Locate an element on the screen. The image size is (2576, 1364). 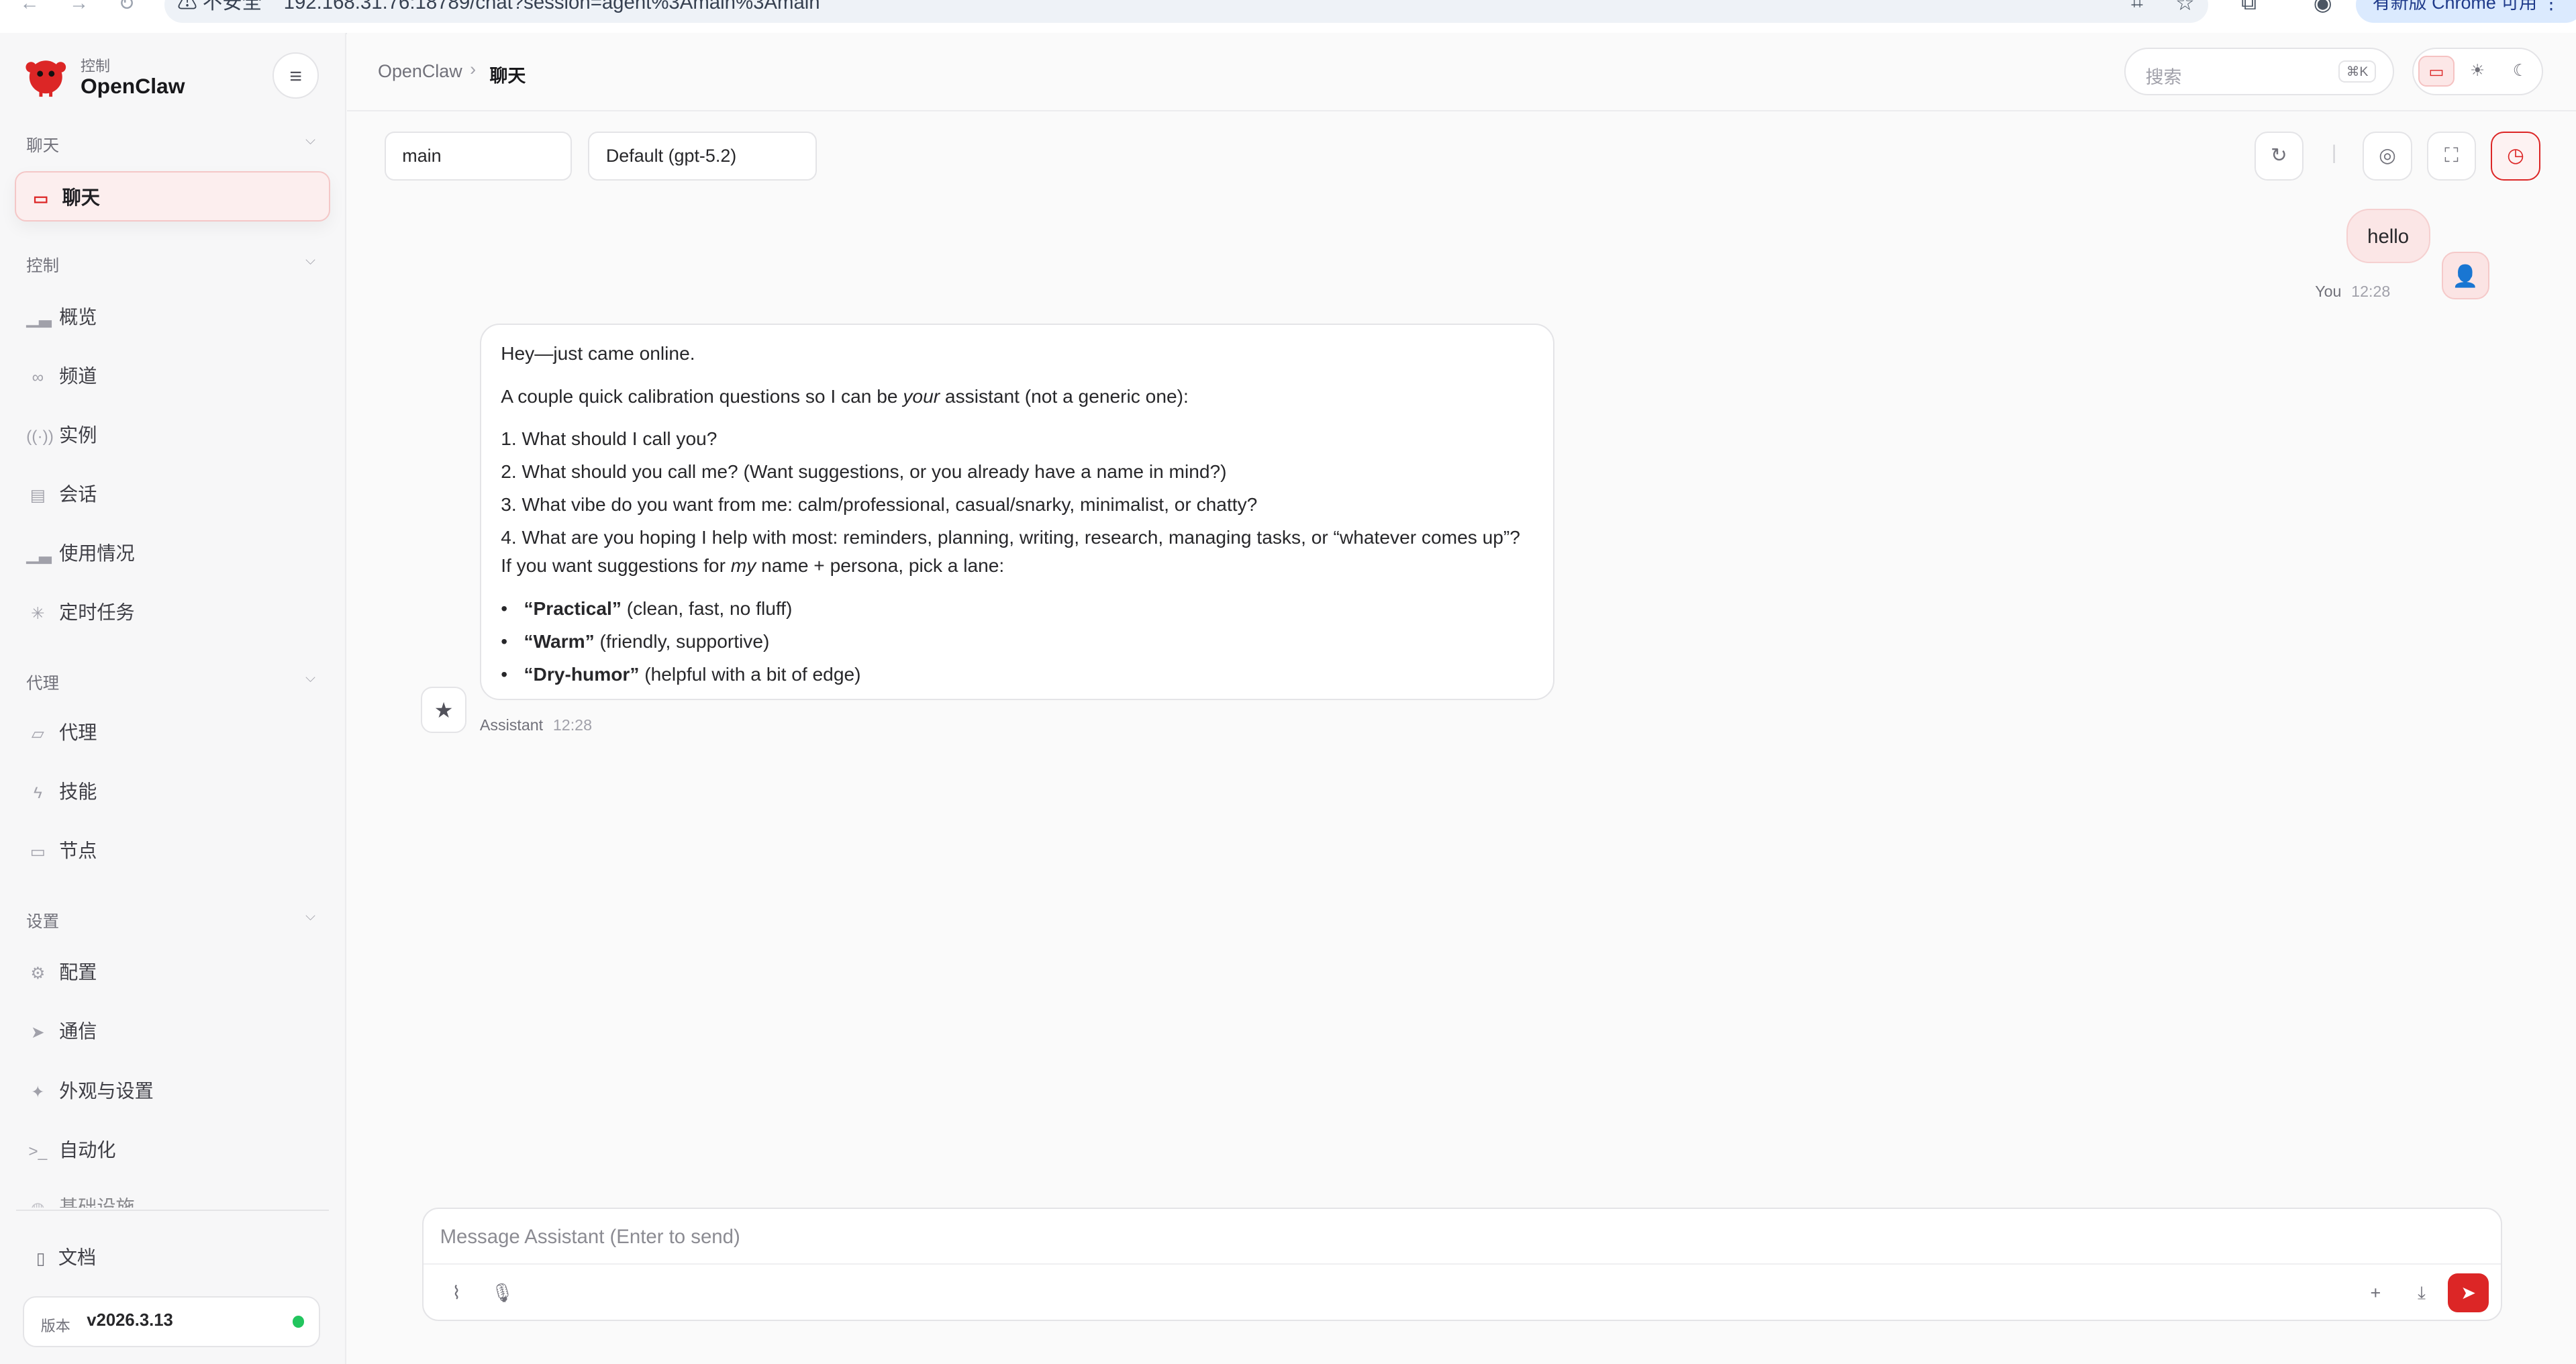
security-label: 不安全 is located at coordinates (232, 7).